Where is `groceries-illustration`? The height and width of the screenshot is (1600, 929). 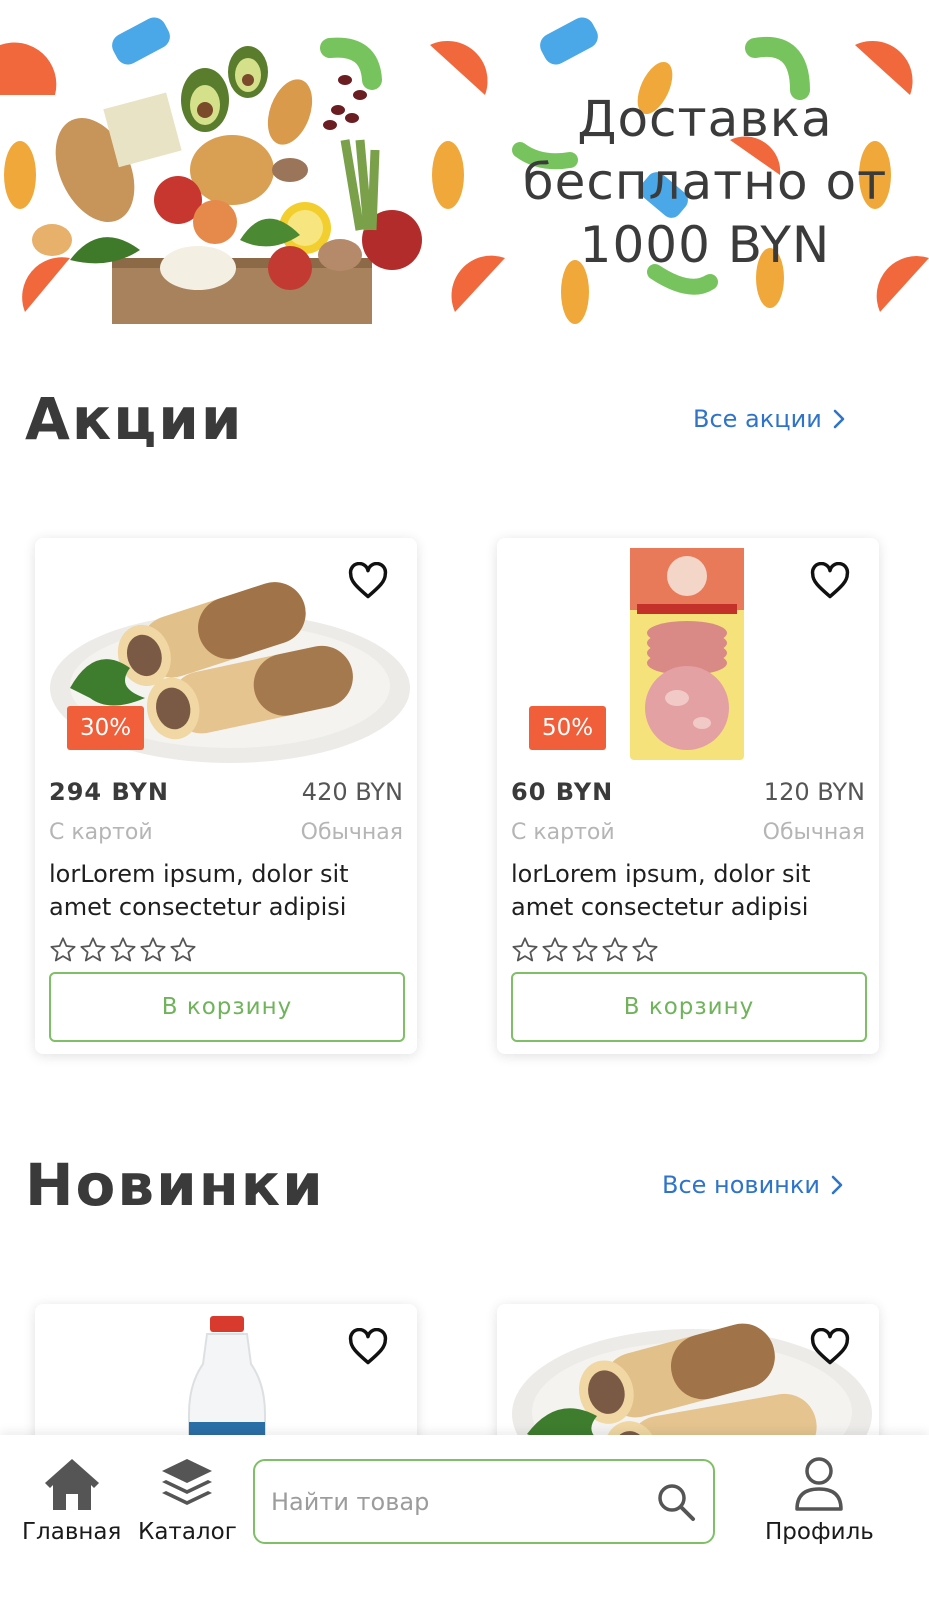 groceries-illustration is located at coordinates (227, 185).